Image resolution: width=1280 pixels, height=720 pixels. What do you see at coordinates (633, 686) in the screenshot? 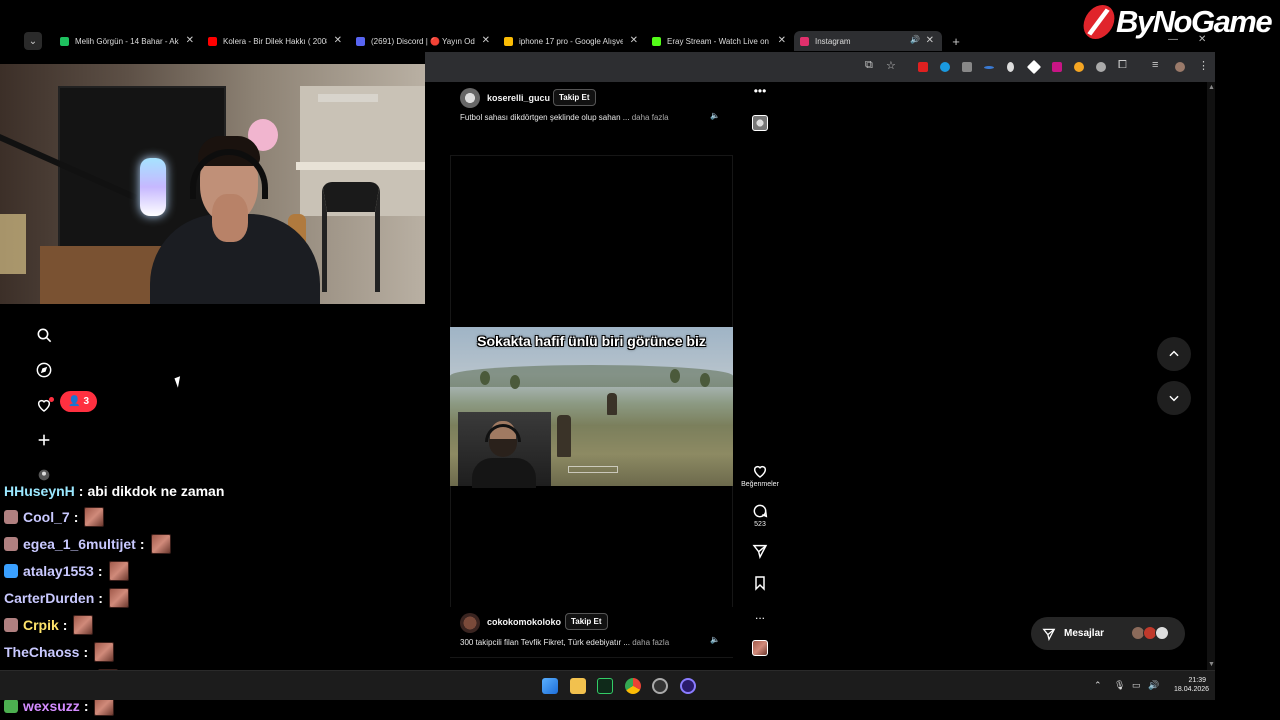
I see `chrome-icon` at bounding box center [633, 686].